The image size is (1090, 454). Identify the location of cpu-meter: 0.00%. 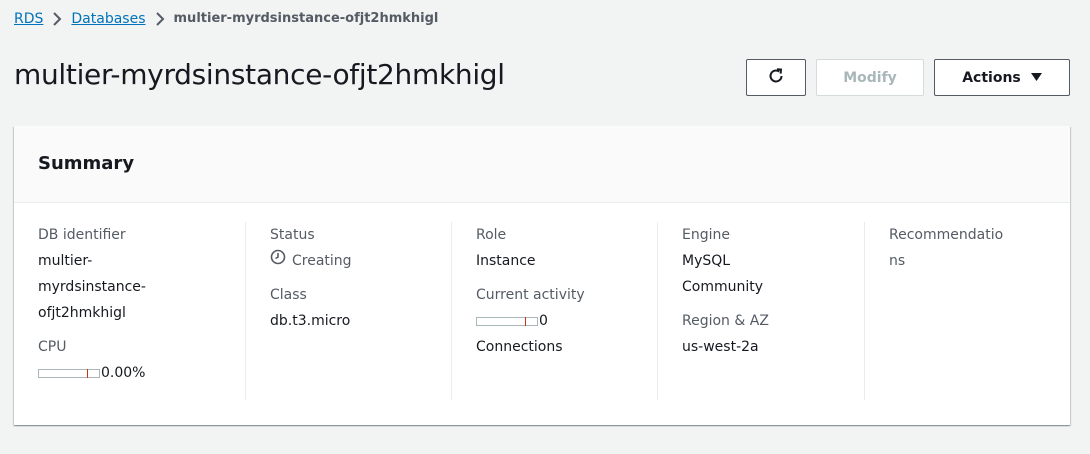
(140, 373).